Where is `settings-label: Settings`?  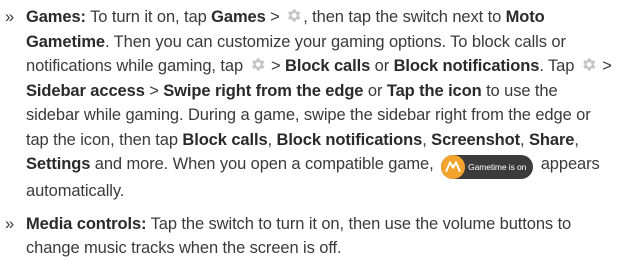 settings-label: Settings is located at coordinates (58, 164).